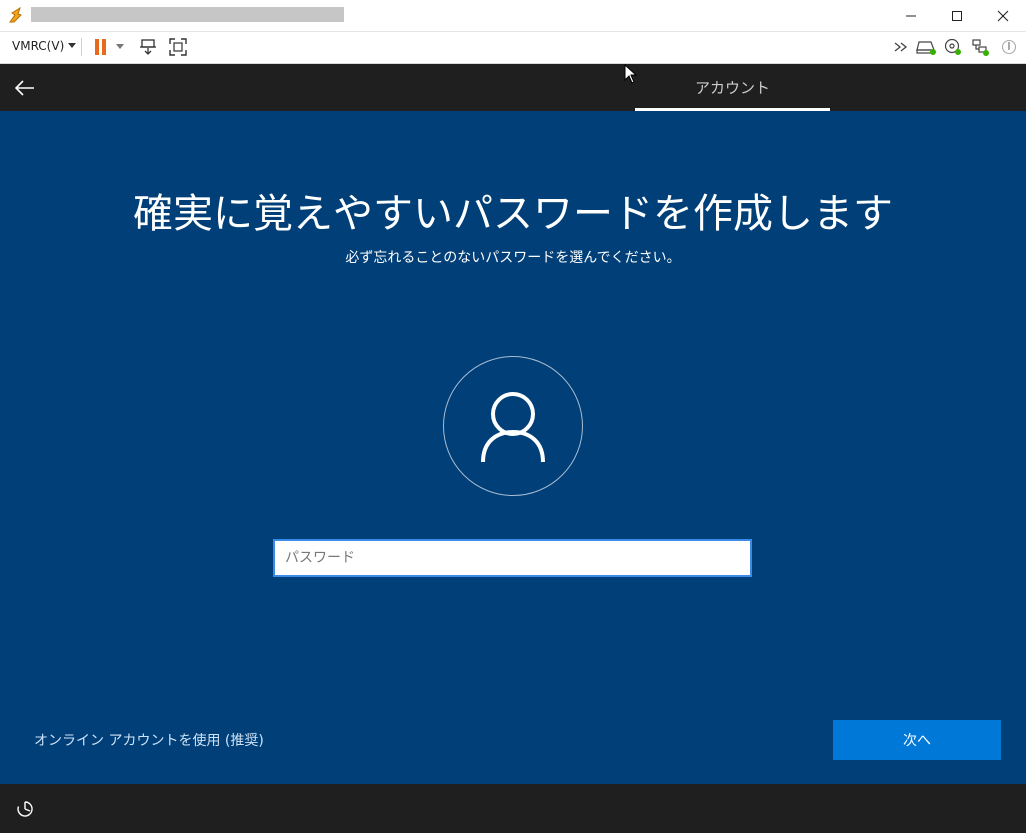 The height and width of the screenshot is (833, 1026). I want to click on next-button: 次へ, so click(917, 740).